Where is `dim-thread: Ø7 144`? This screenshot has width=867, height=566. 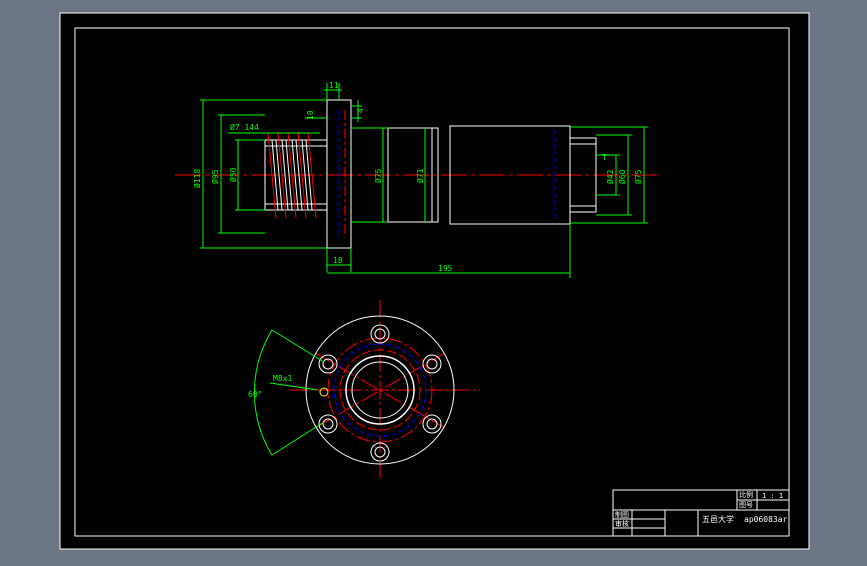
dim-thread: Ø7 144 is located at coordinates (244, 127).